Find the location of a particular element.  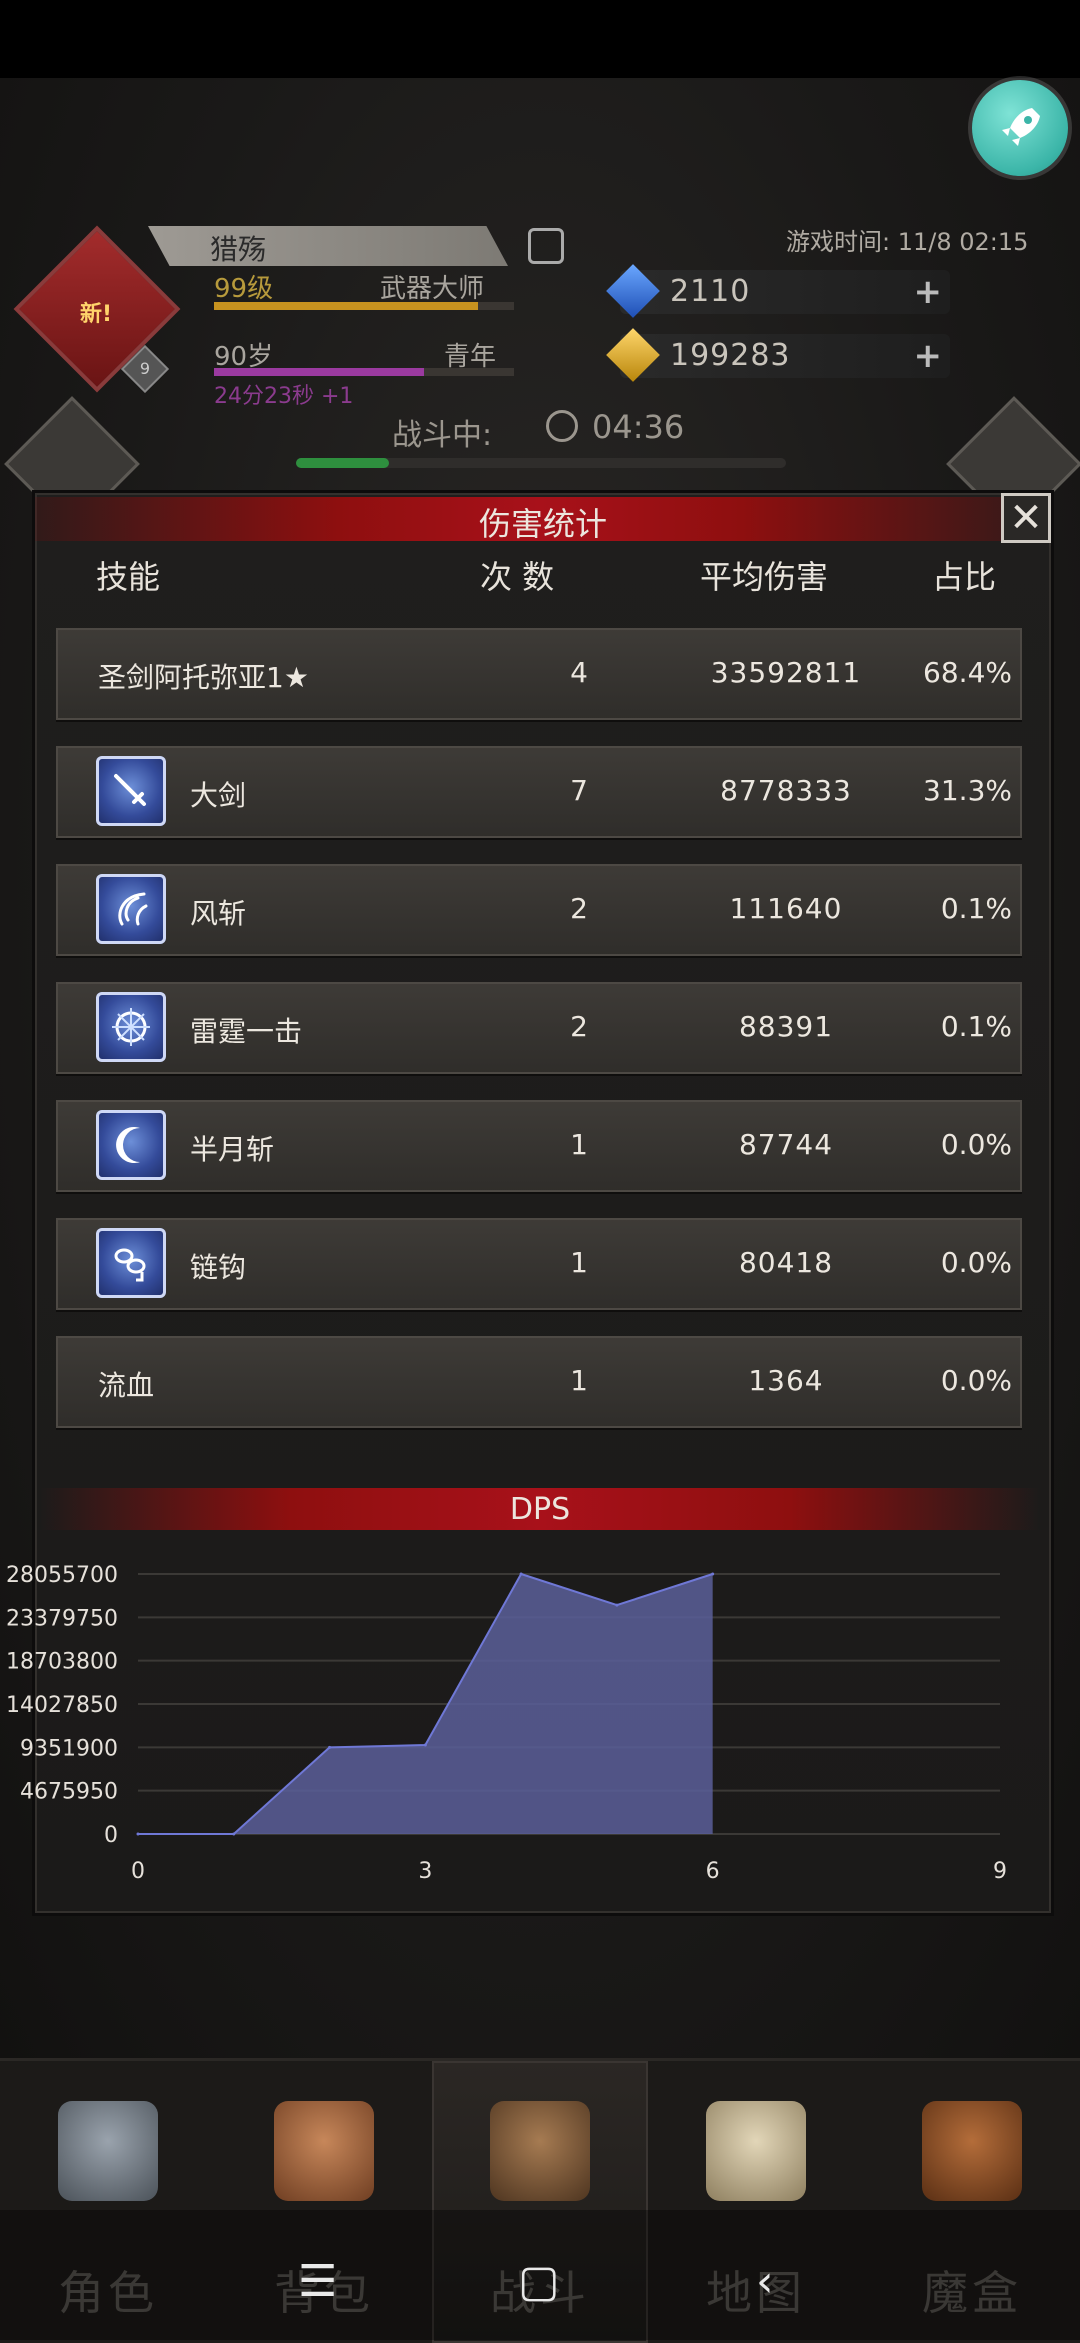

magic-box-icon is located at coordinates (972, 2151).